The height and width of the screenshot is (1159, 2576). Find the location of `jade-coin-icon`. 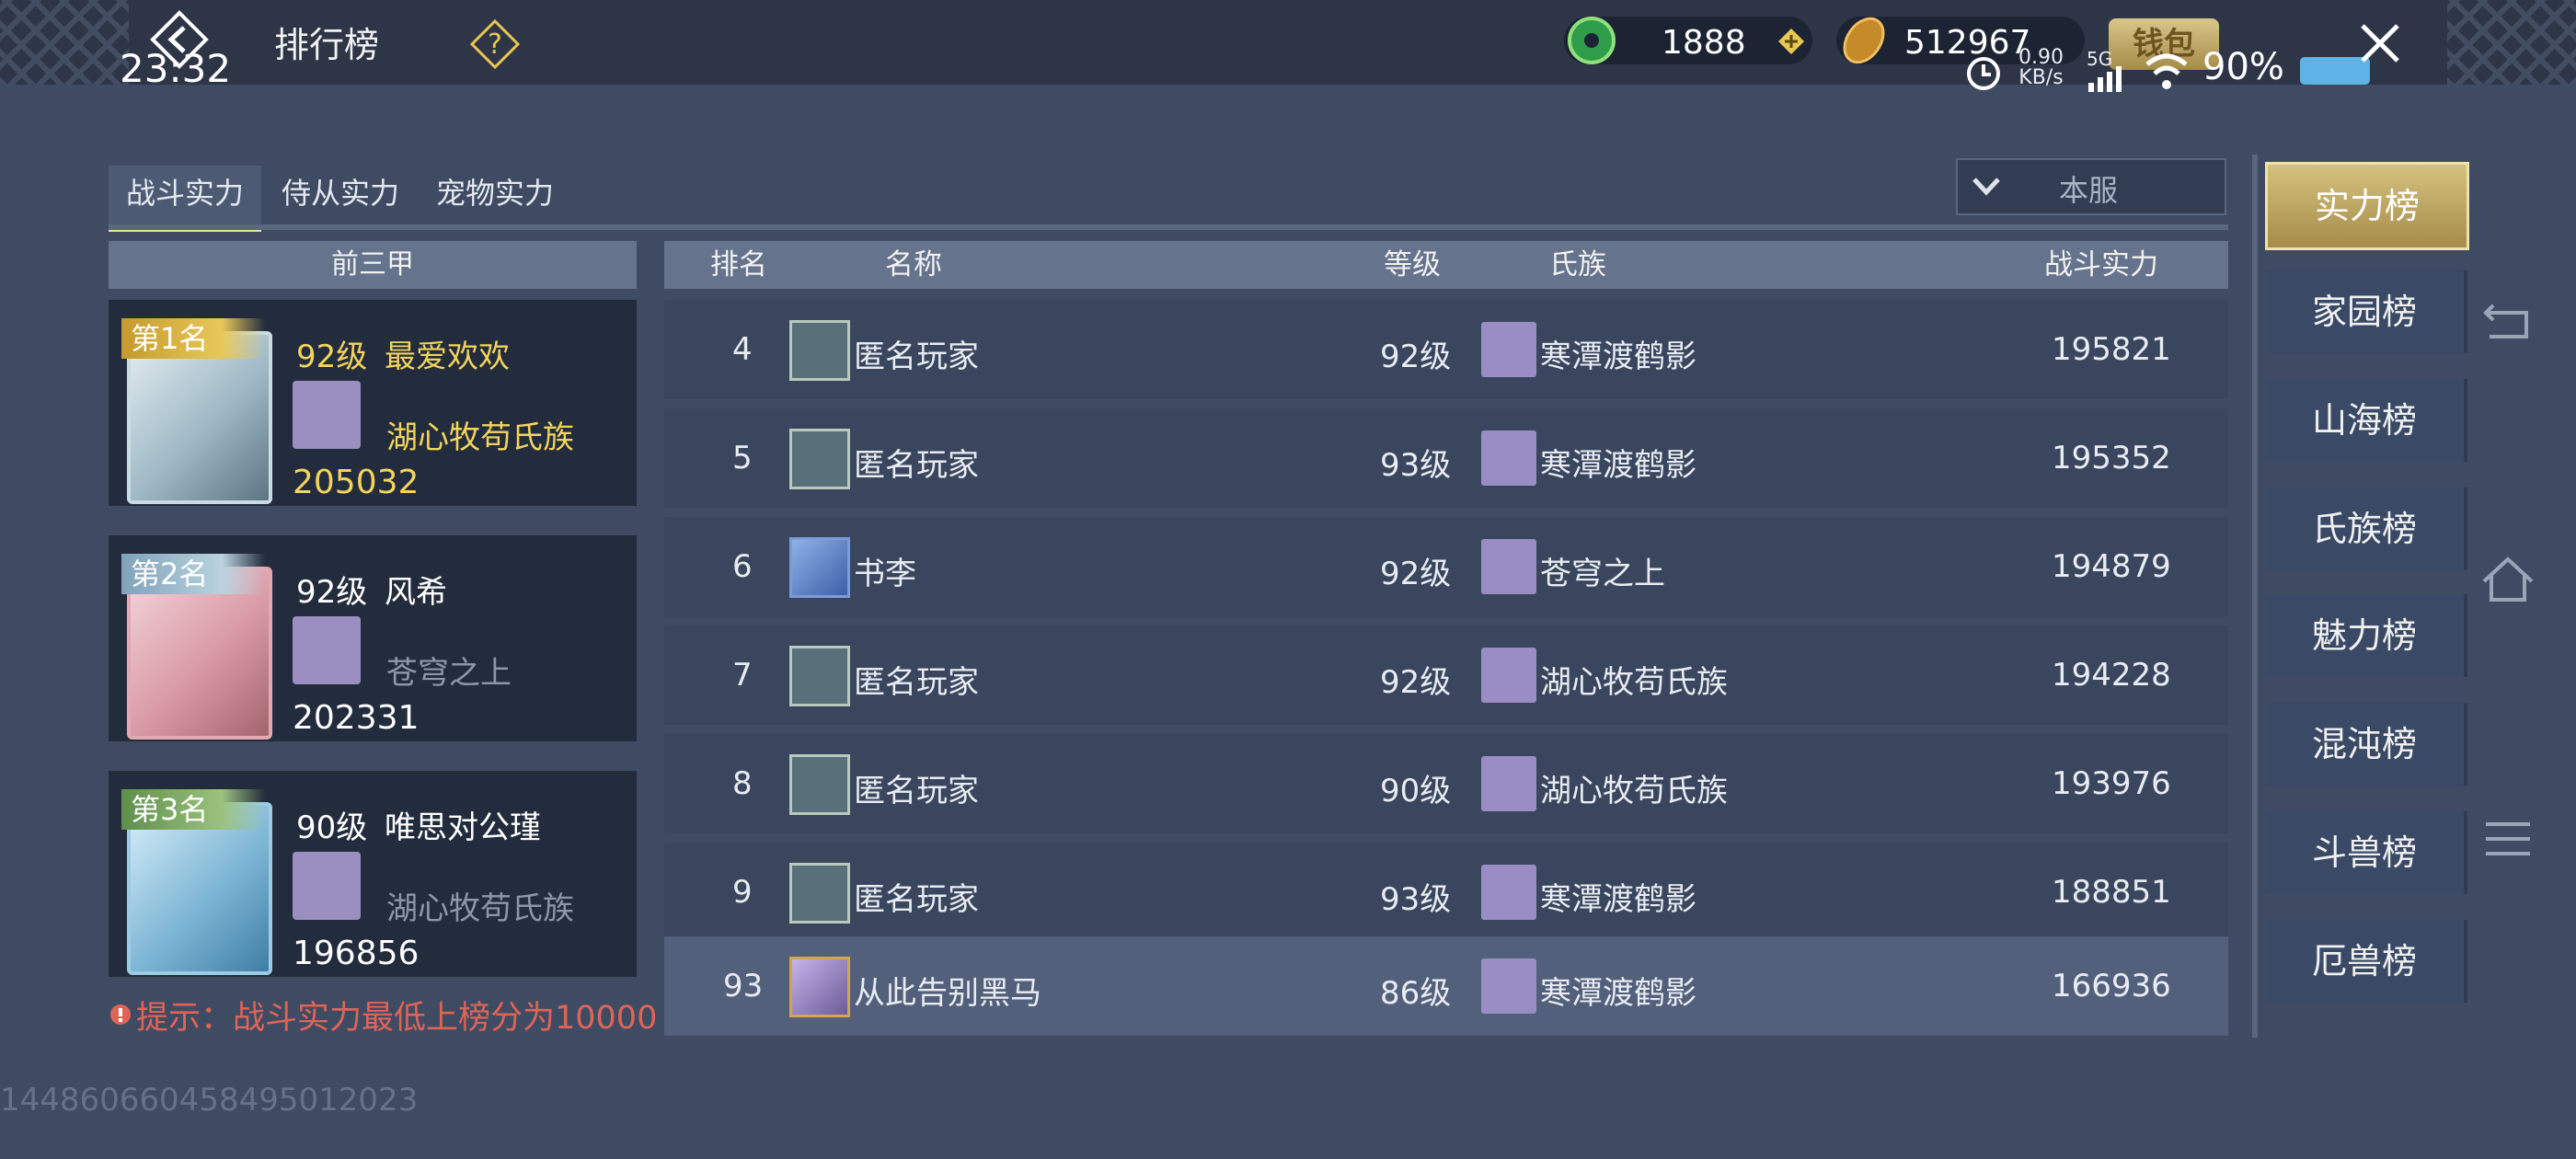

jade-coin-icon is located at coordinates (1592, 40).